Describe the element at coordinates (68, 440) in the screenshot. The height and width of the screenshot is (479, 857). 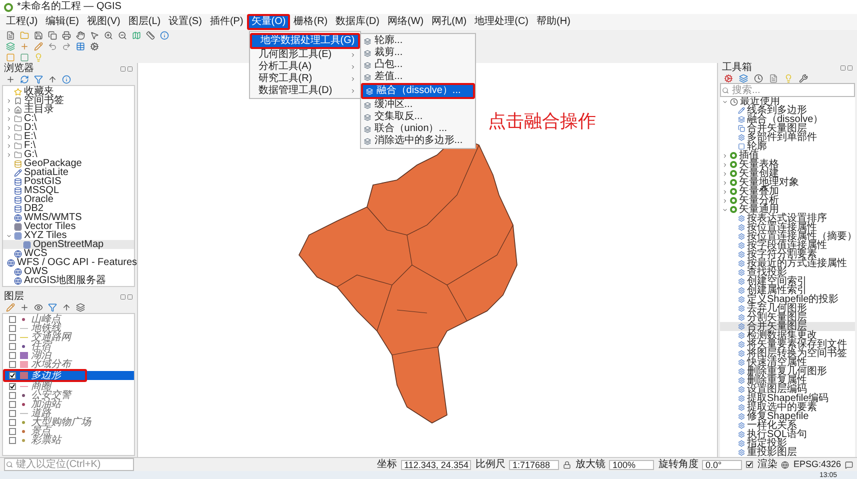
I see `layer-row: 彩票站` at that location.